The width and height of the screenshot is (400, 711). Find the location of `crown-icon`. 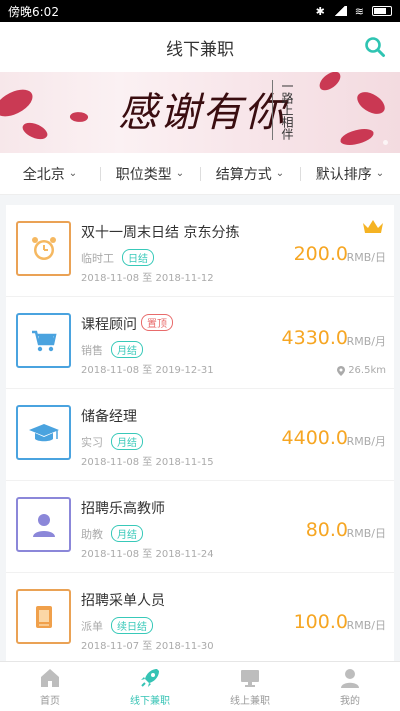

crown-icon is located at coordinates (373, 226).